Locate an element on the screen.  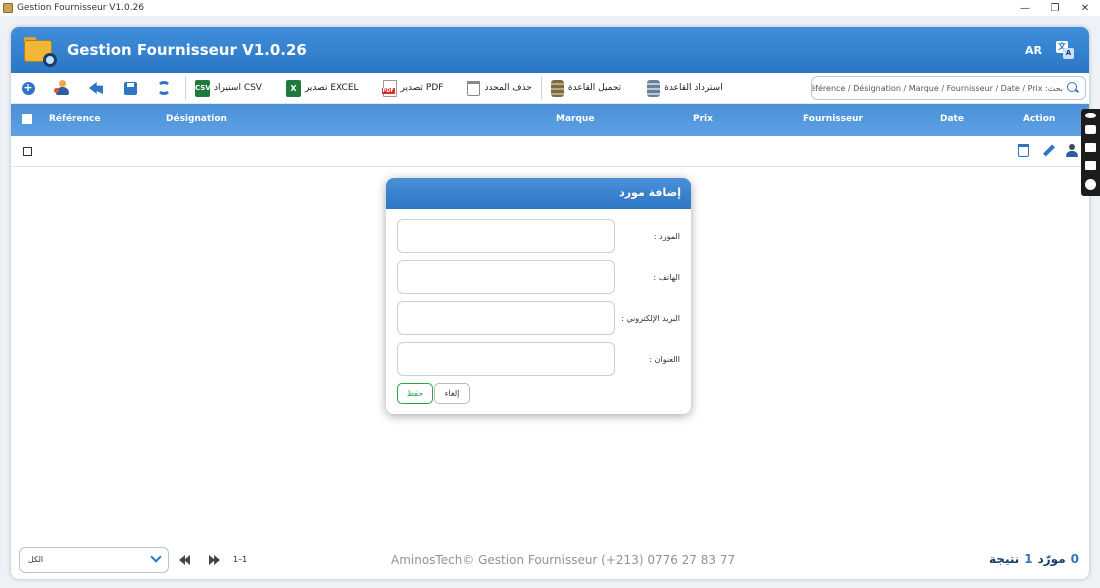
search-icon is located at coordinates (1073, 88).